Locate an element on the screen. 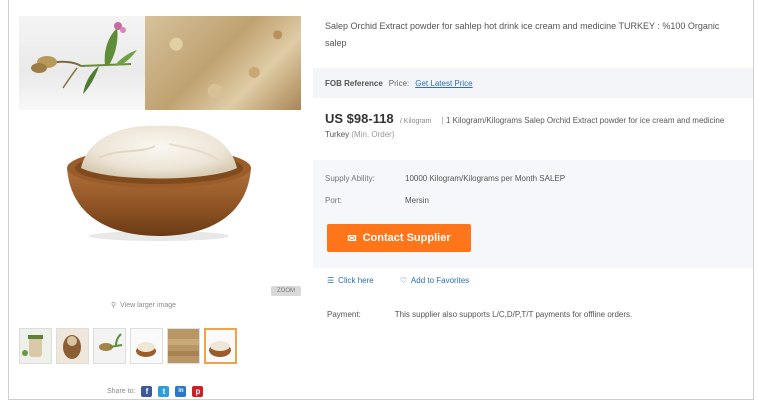  supply-ability-label: Supply Ability: is located at coordinates (350, 178).